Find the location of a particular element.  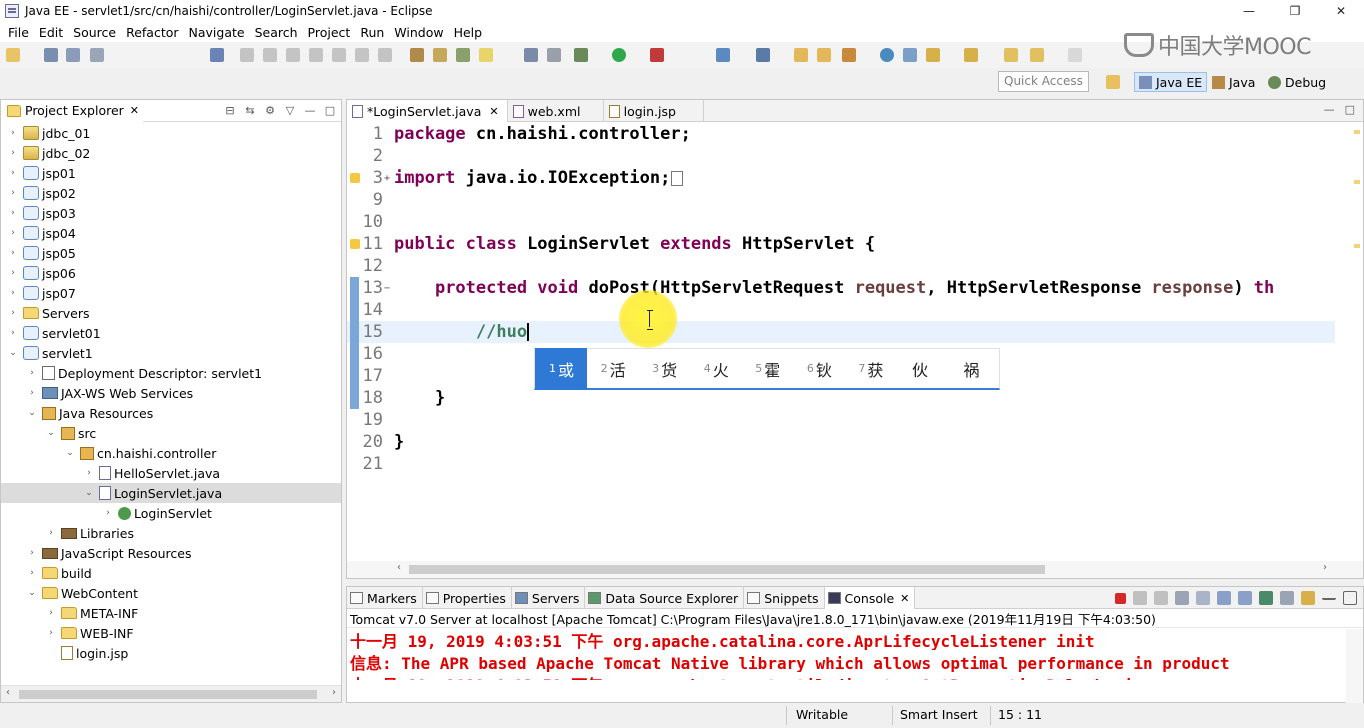

perspective-debug: Debug is located at coordinates (1297, 82).